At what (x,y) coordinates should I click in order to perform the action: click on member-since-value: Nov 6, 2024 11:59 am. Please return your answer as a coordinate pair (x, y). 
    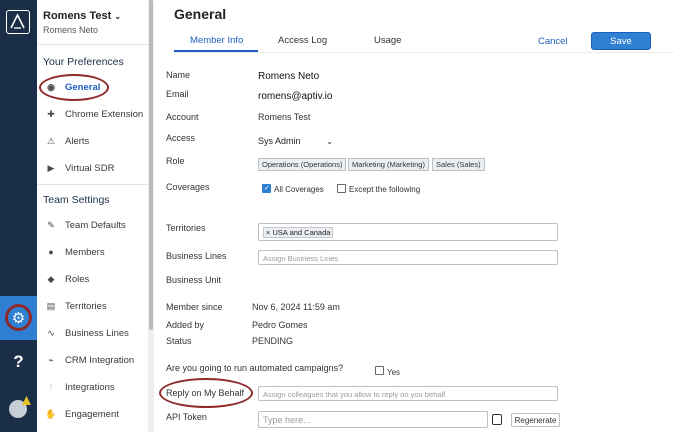
    Looking at the image, I should click on (296, 307).